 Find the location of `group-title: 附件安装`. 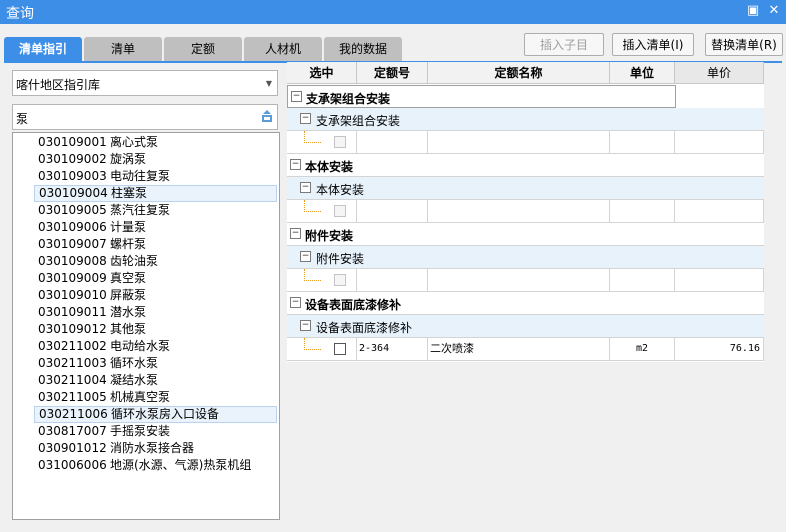

group-title: 附件安装 is located at coordinates (329, 236).